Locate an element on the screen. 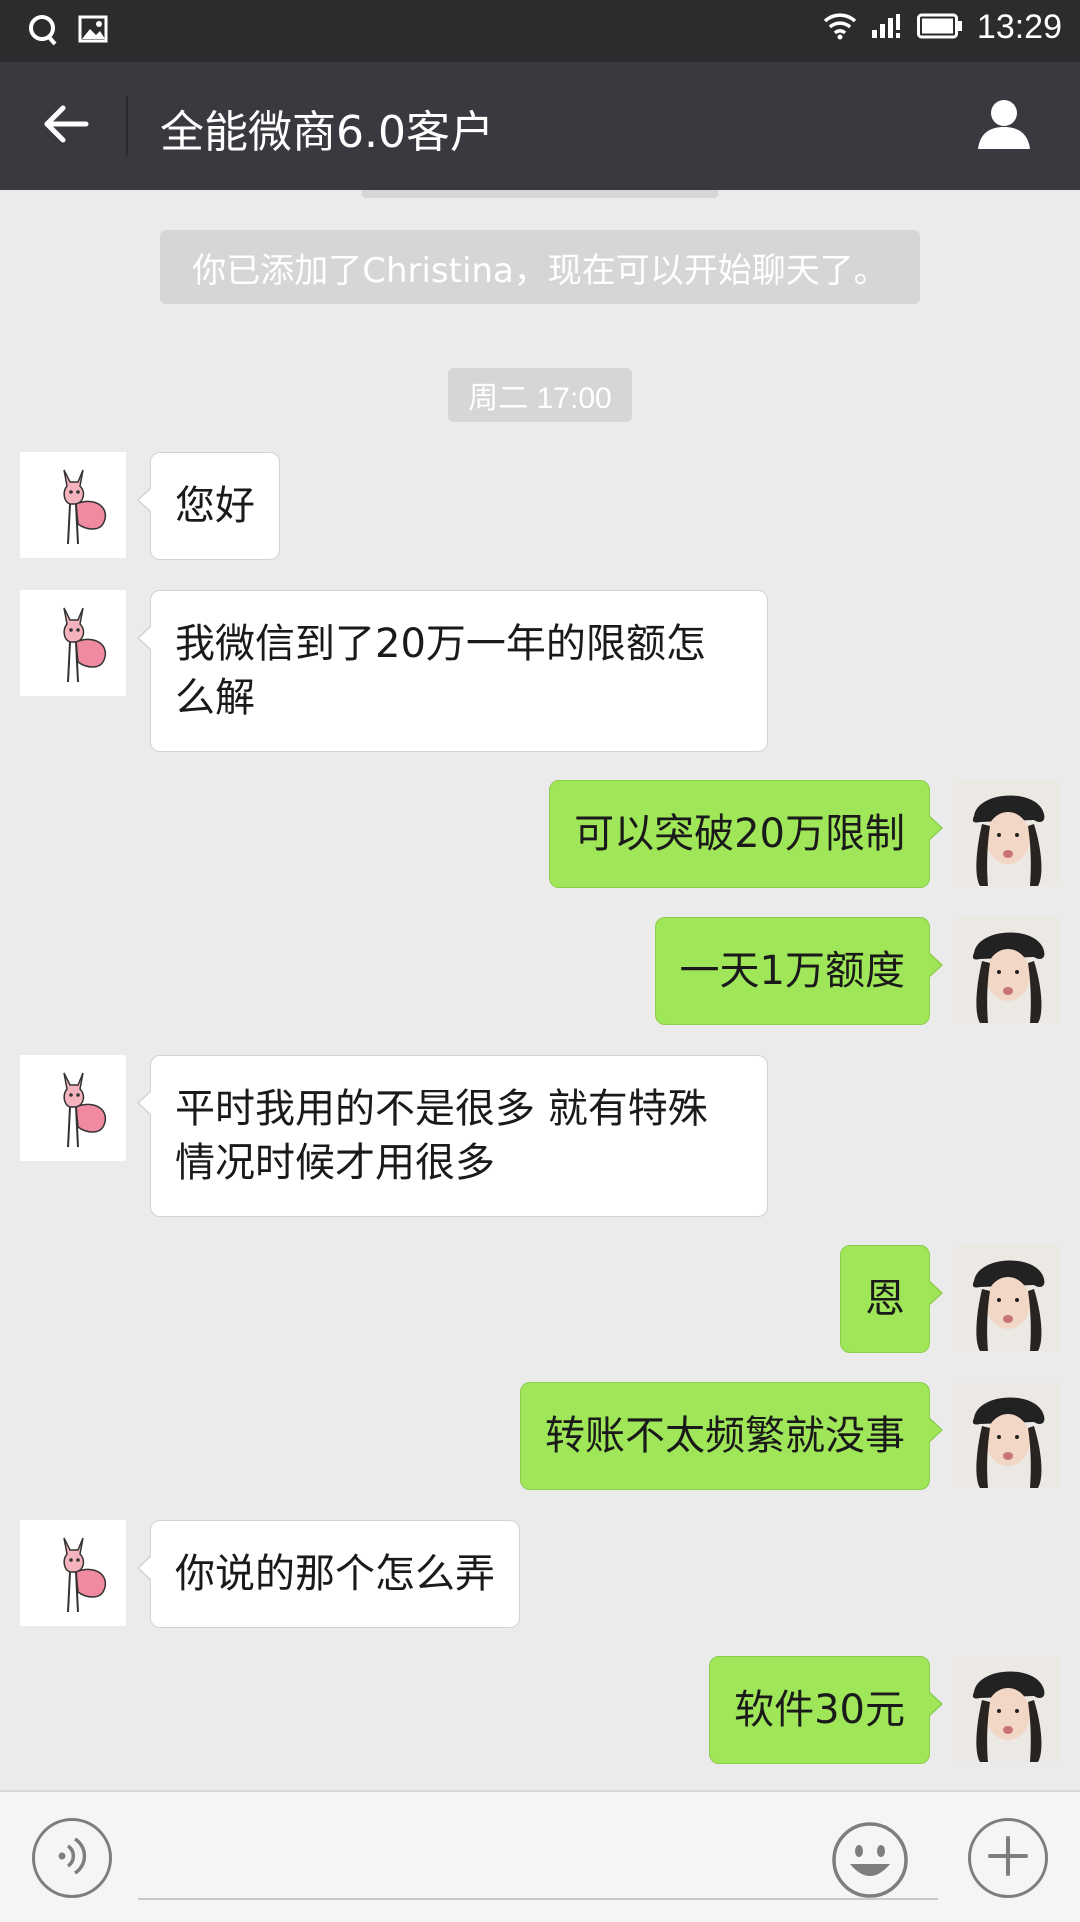 The height and width of the screenshot is (1922, 1080). message-bubble-outgoing: 可以突破20万限制 is located at coordinates (746, 834).